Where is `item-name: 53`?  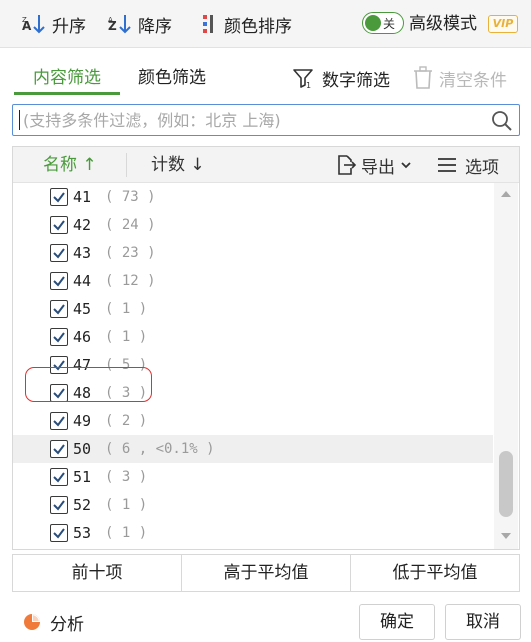
item-name: 53 is located at coordinates (82, 533).